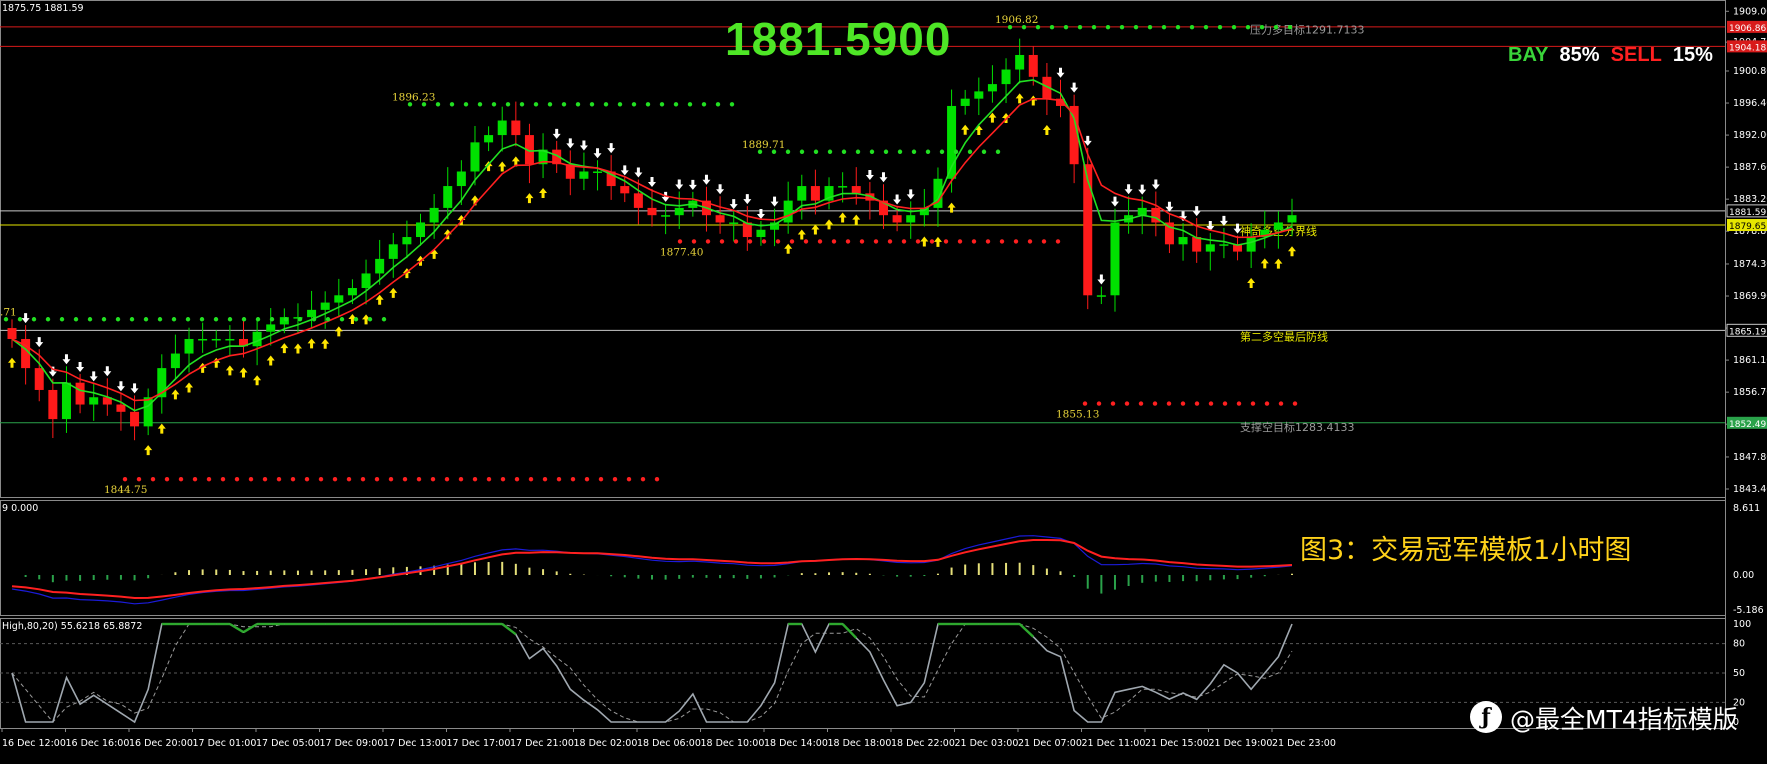 The height and width of the screenshot is (764, 1767). Describe the element at coordinates (1750, 167) in the screenshot. I see `main-y-tick-label: 1887.60` at that location.